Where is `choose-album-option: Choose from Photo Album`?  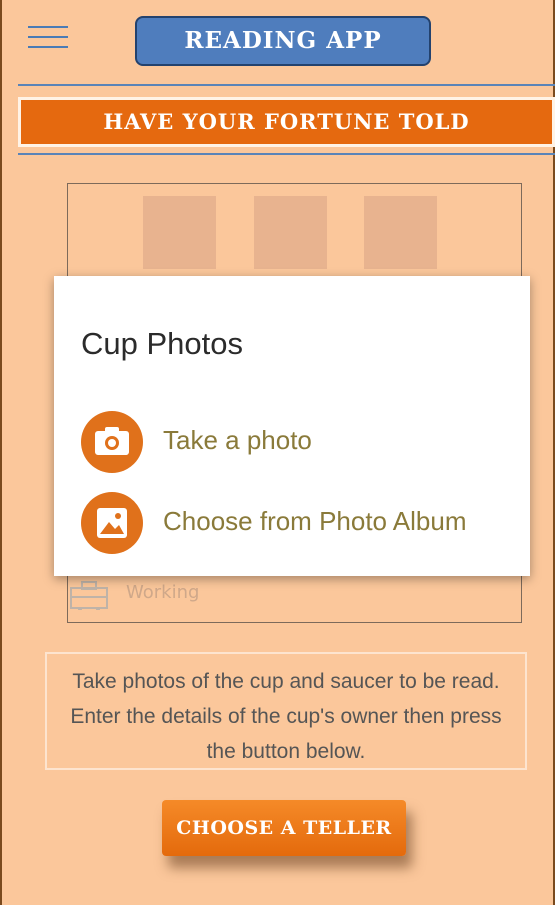 choose-album-option: Choose from Photo Album is located at coordinates (301, 523).